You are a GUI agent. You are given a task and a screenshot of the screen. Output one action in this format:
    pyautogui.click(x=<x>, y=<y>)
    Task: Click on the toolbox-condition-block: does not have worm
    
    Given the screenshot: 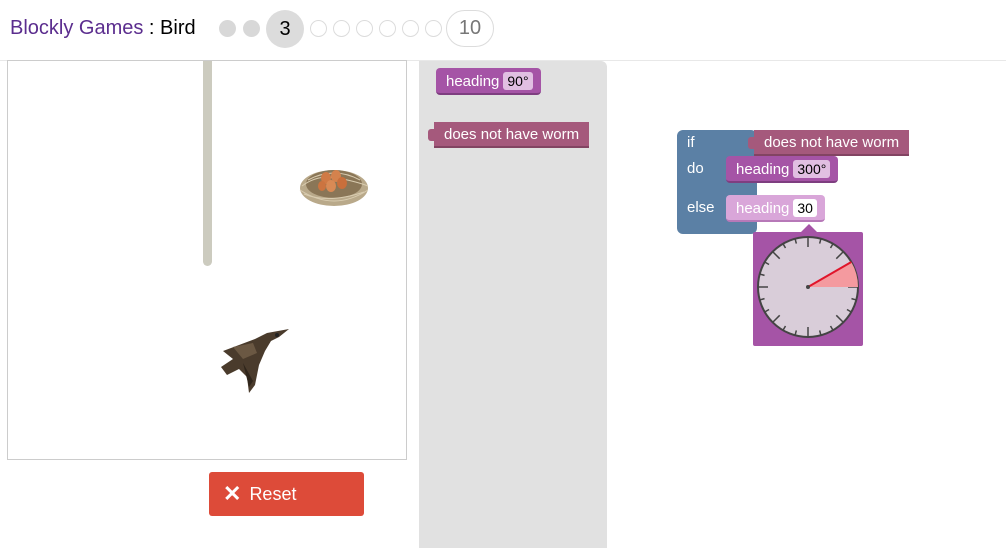 What is the action you would take?
    pyautogui.click(x=509, y=135)
    